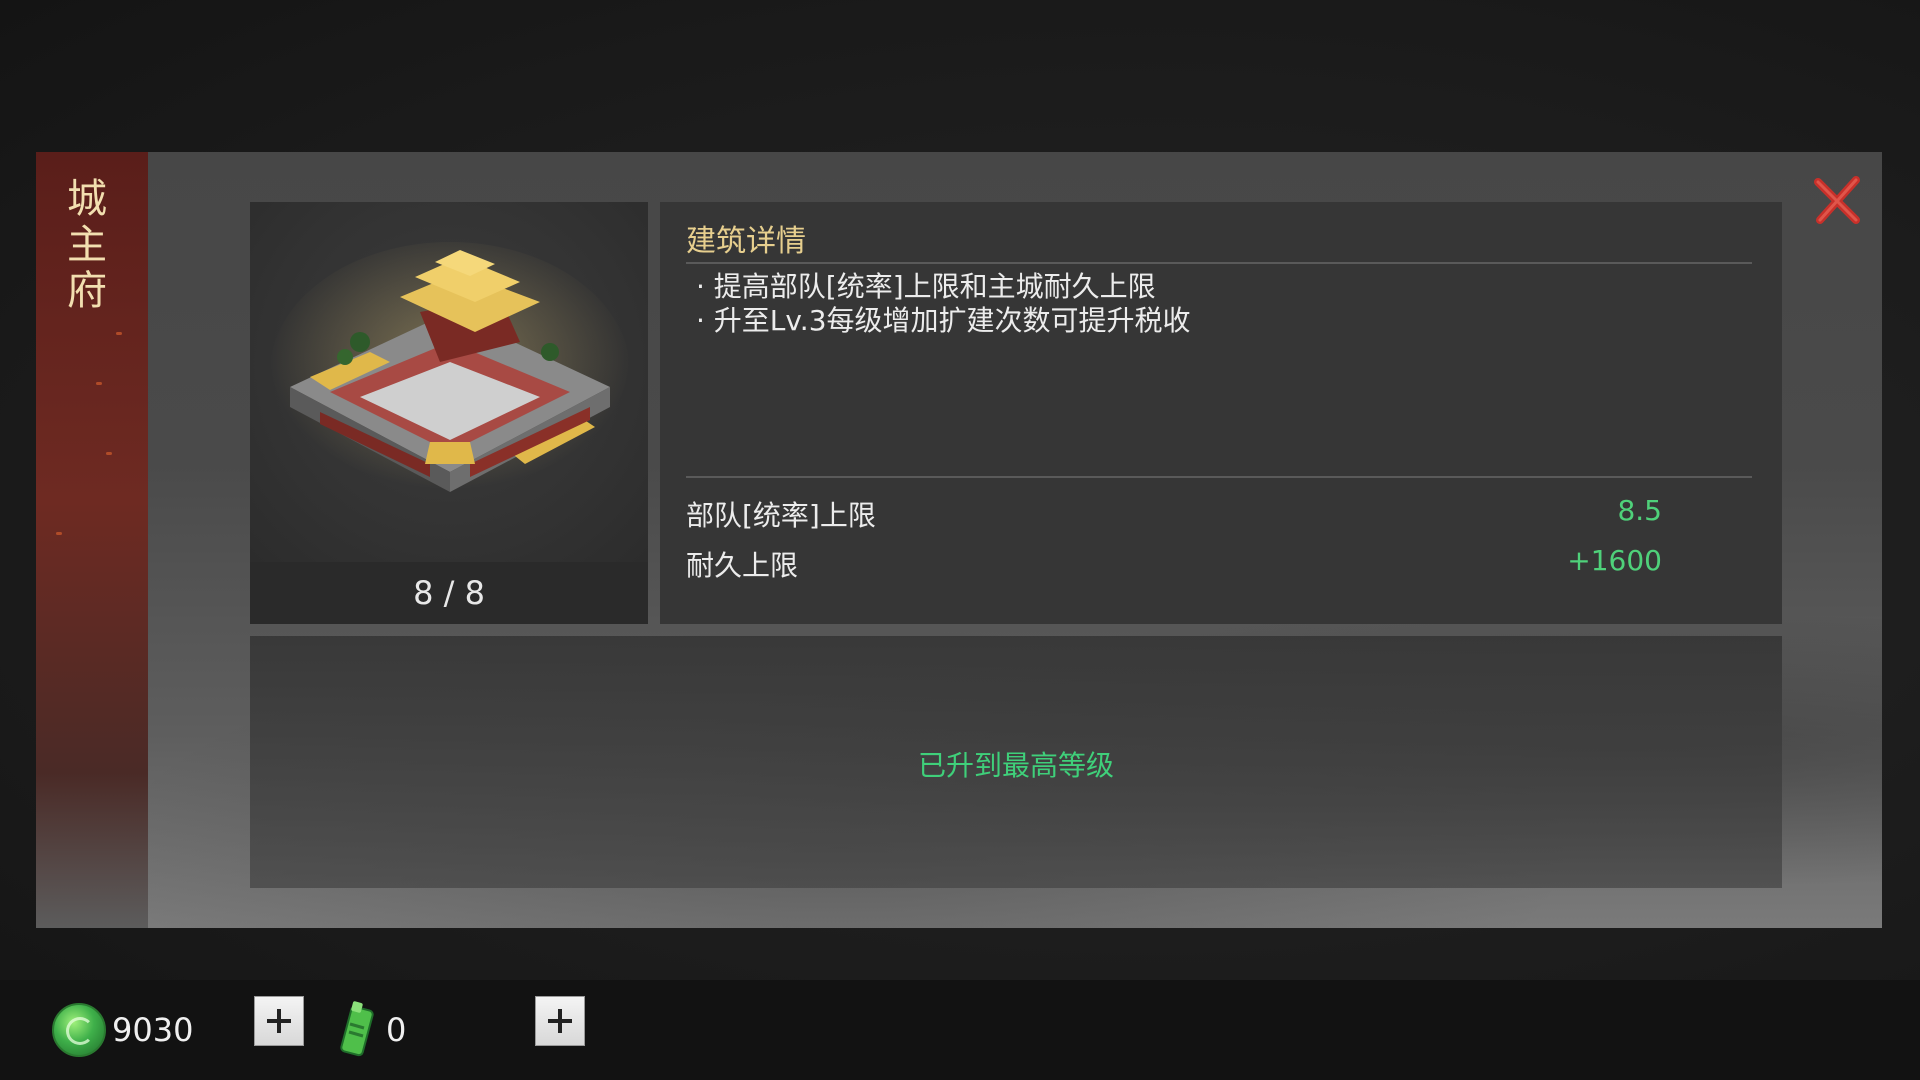  What do you see at coordinates (1015, 765) in the screenshot?
I see `max-level-status: 已升到最高等级` at bounding box center [1015, 765].